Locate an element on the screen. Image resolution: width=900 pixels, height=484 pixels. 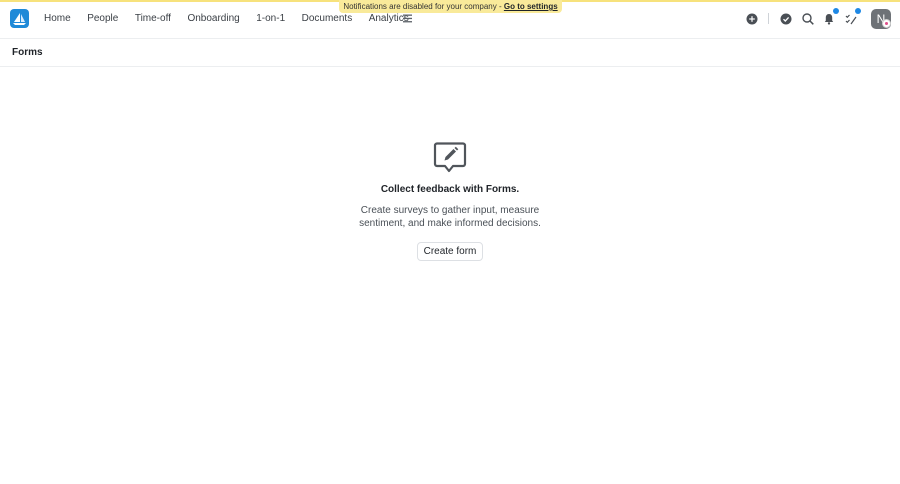
bell-icon is located at coordinates (829, 19).